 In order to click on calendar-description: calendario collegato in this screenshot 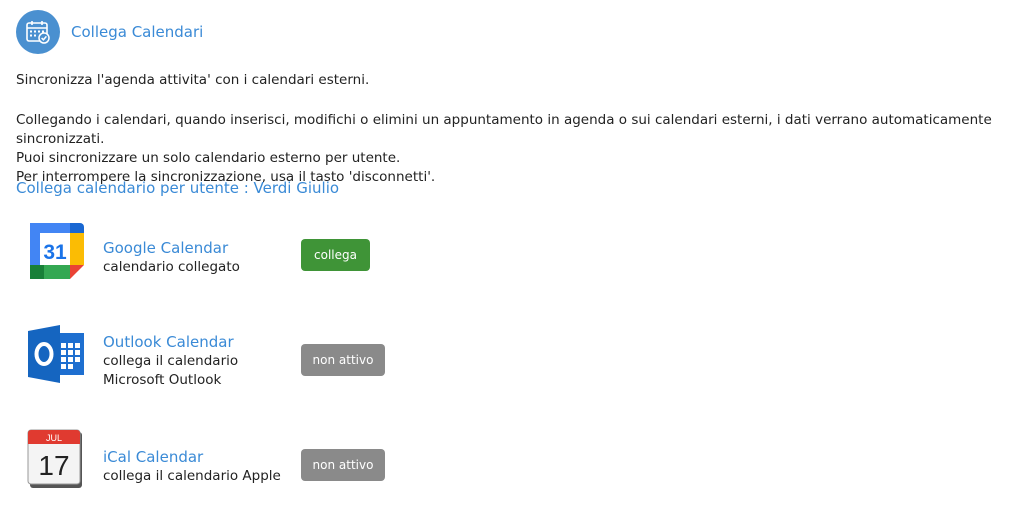, I will do `click(171, 267)`.